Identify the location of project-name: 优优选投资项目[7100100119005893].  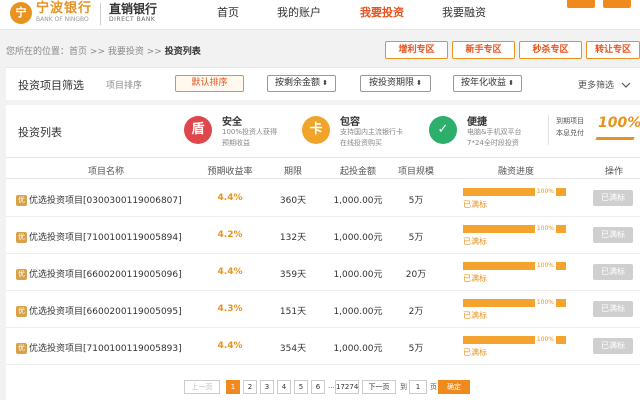
(99, 347).